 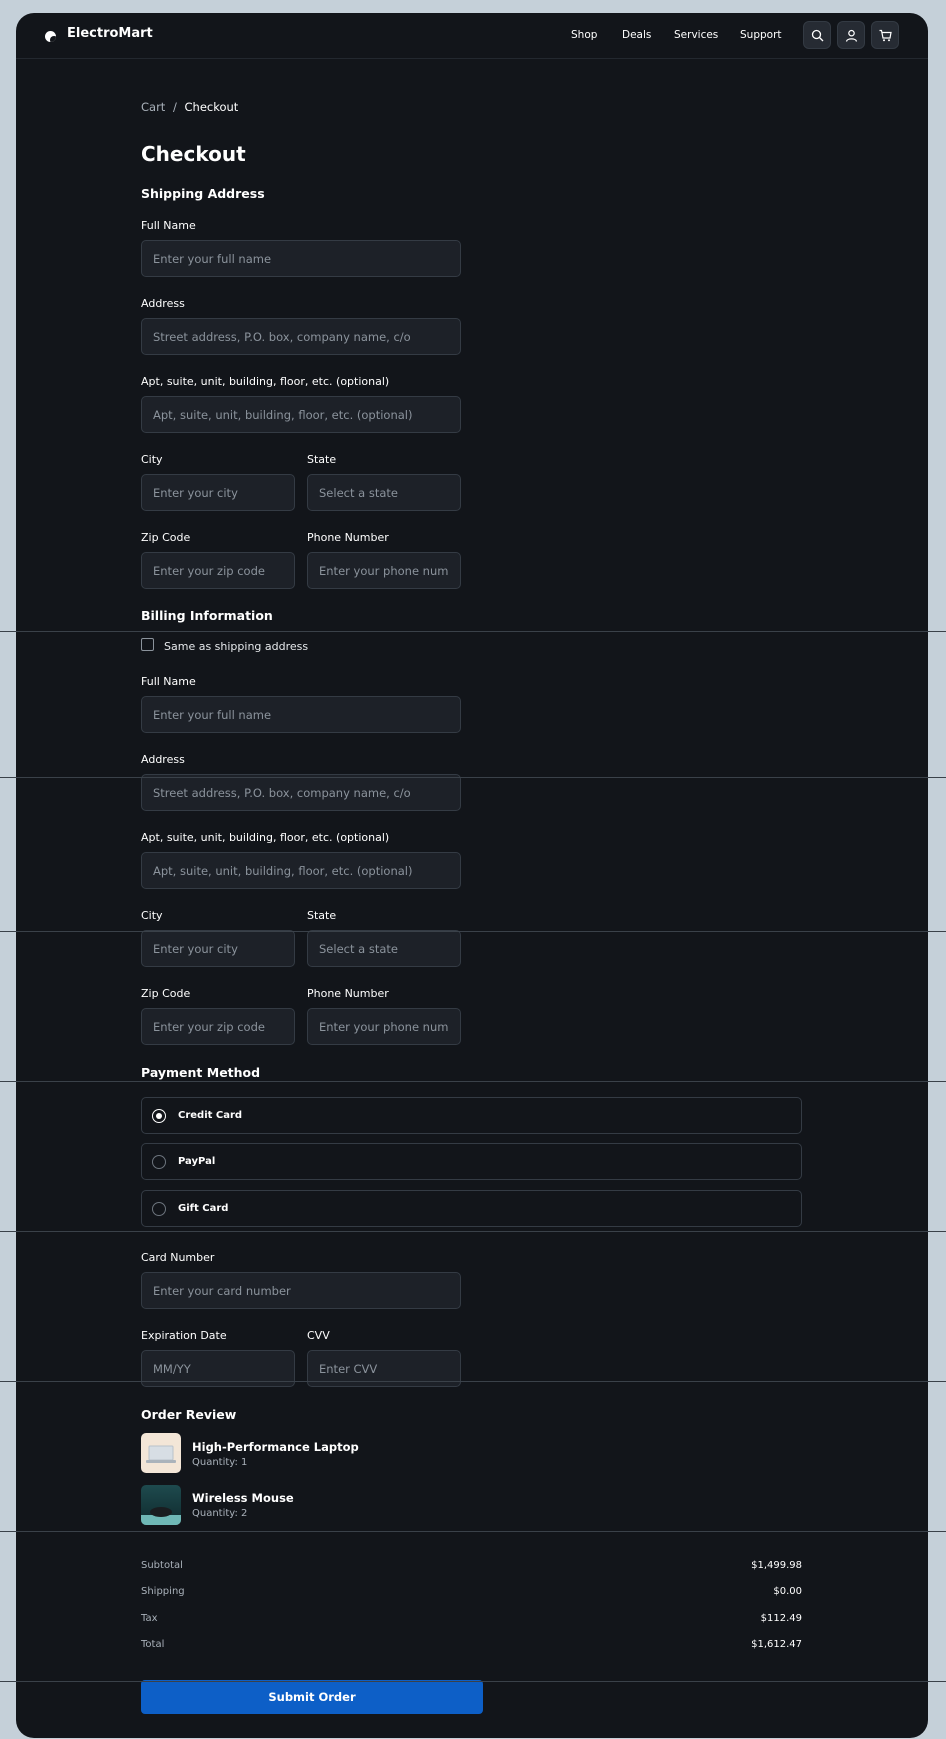 What do you see at coordinates (218, 492) in the screenshot?
I see `shipping-city-input` at bounding box center [218, 492].